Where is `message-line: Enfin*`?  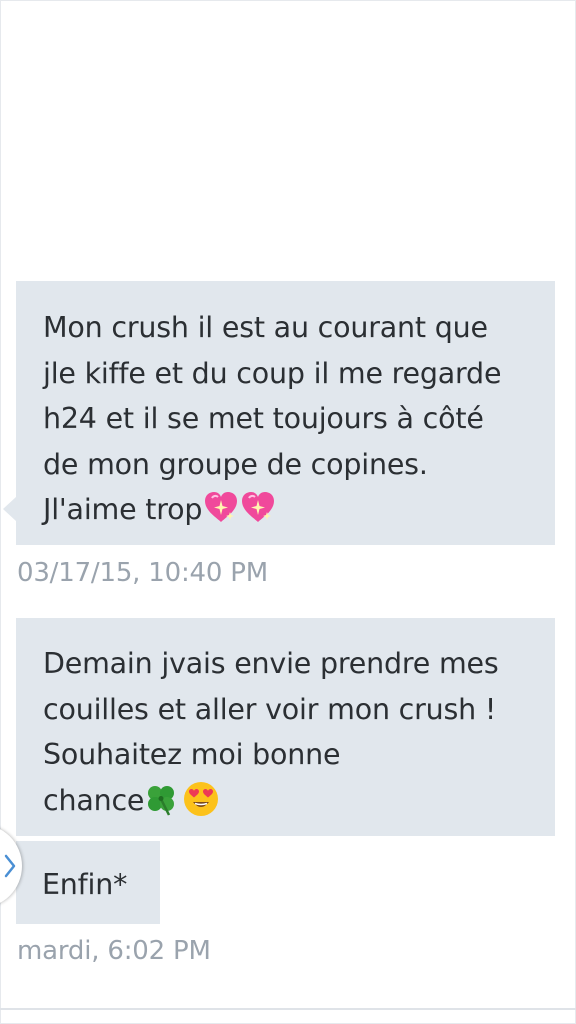 message-line: Enfin* is located at coordinates (85, 884).